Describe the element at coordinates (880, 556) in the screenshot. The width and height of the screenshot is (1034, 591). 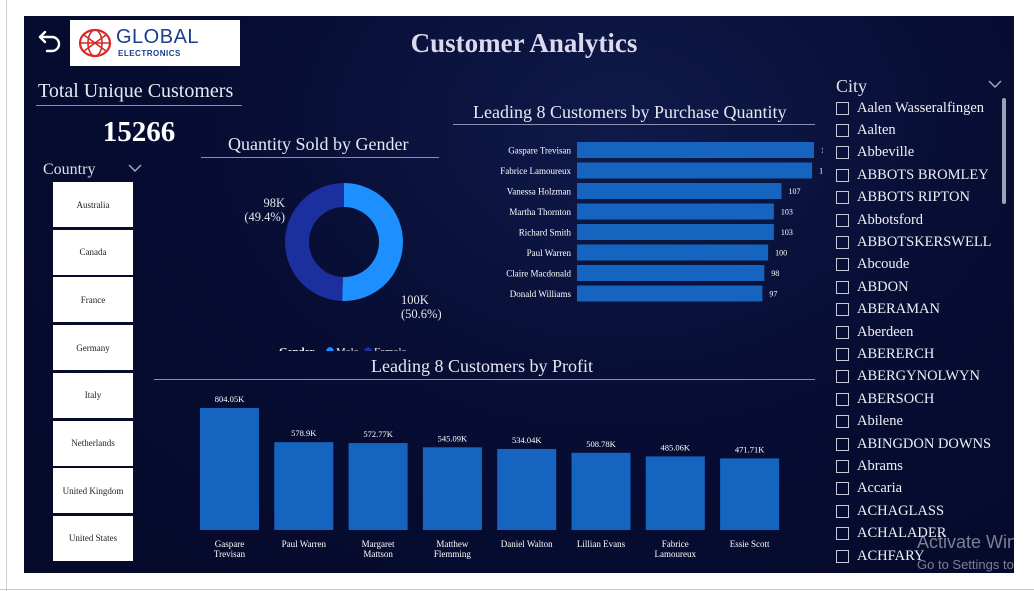
I see `city-option: ACHFARY` at that location.